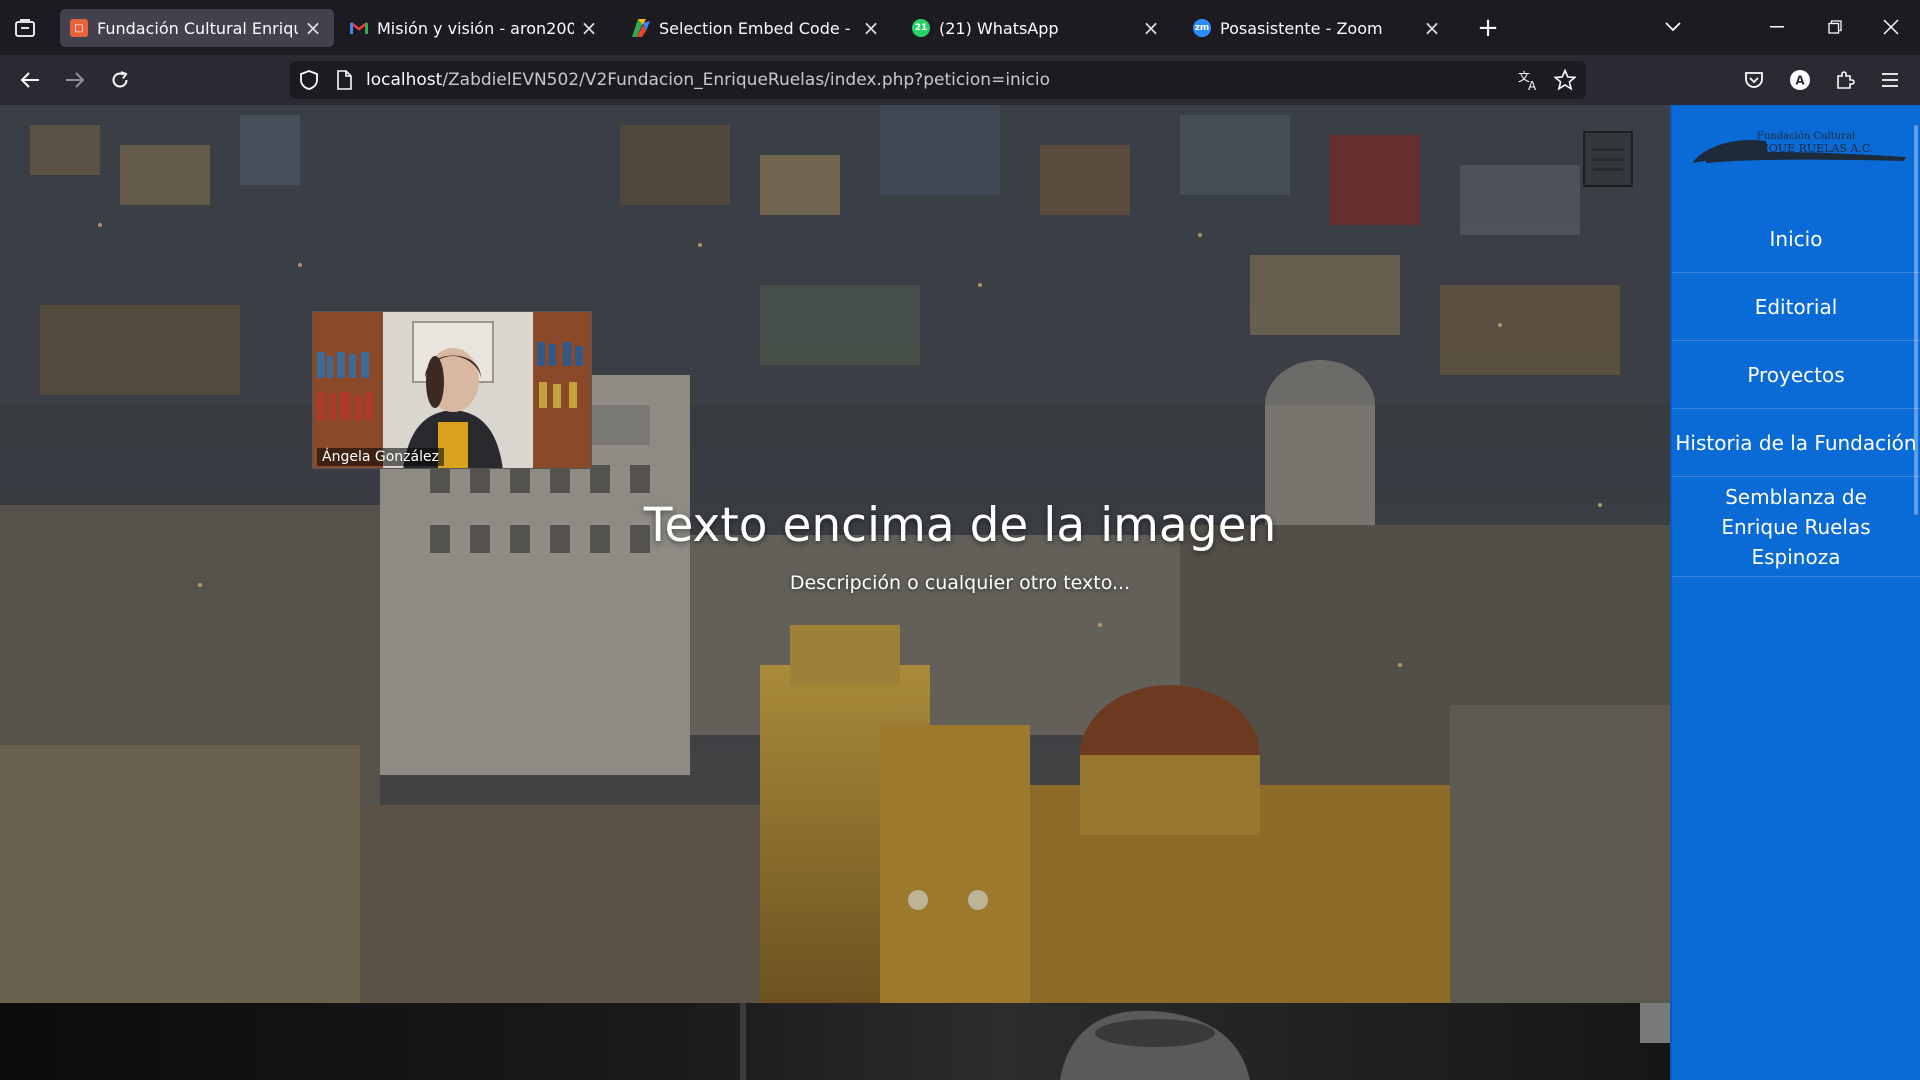 Image resolution: width=1920 pixels, height=1080 pixels. I want to click on new-tab-button: +, so click(1488, 28).